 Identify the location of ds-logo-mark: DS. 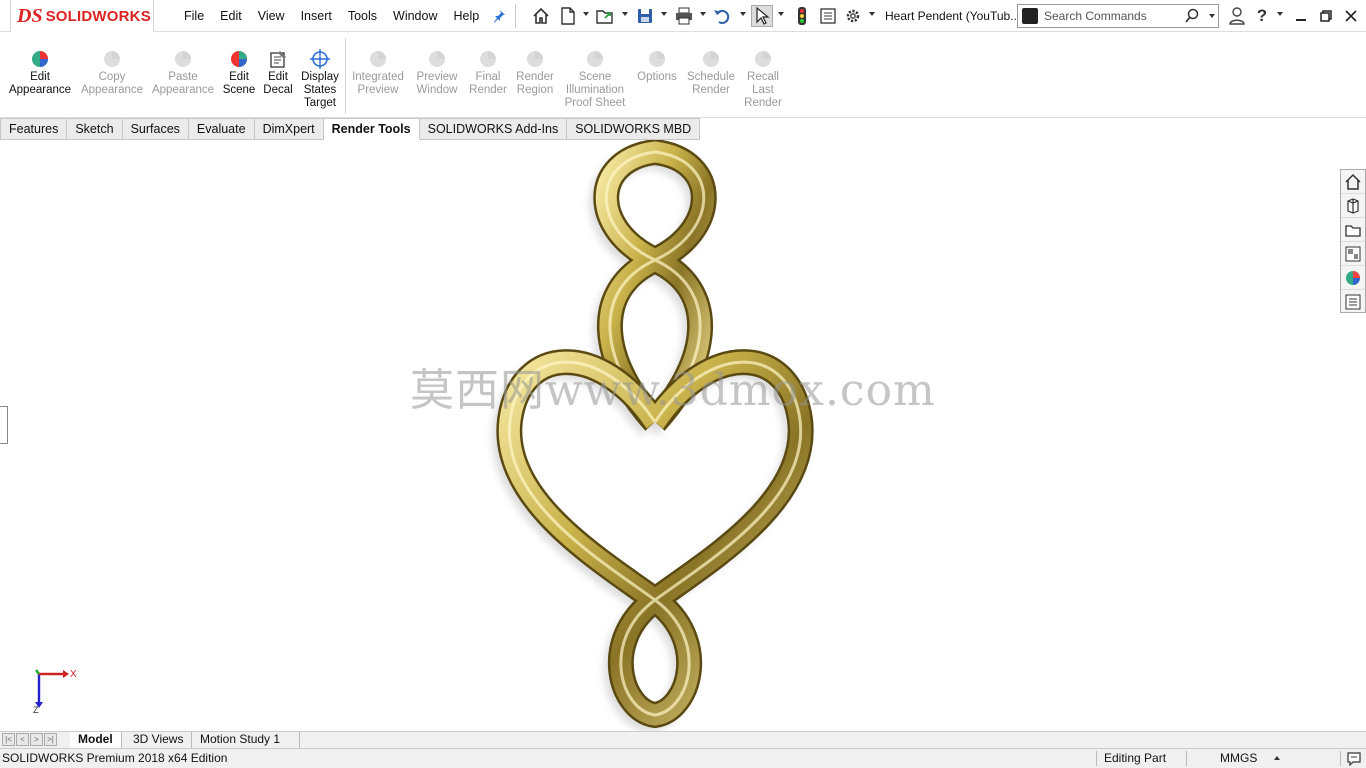
(30, 15).